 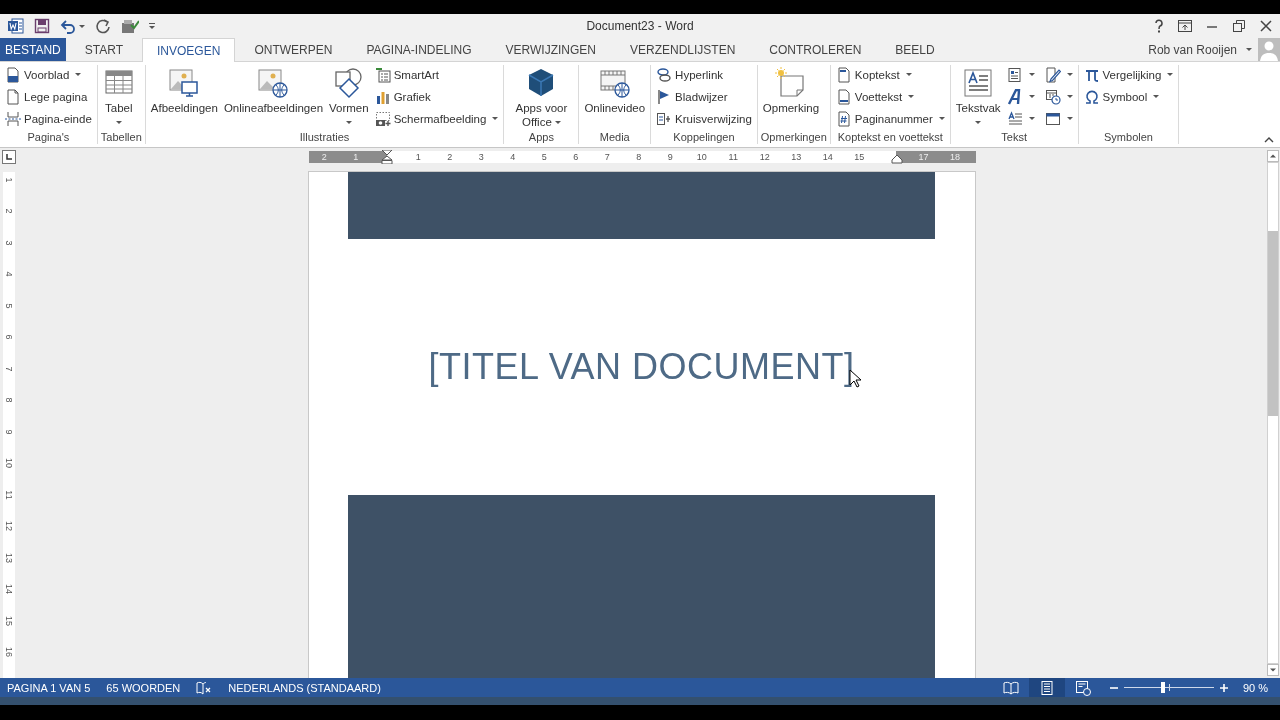 What do you see at coordinates (9, 157) in the screenshot?
I see `tab-selector-icon` at bounding box center [9, 157].